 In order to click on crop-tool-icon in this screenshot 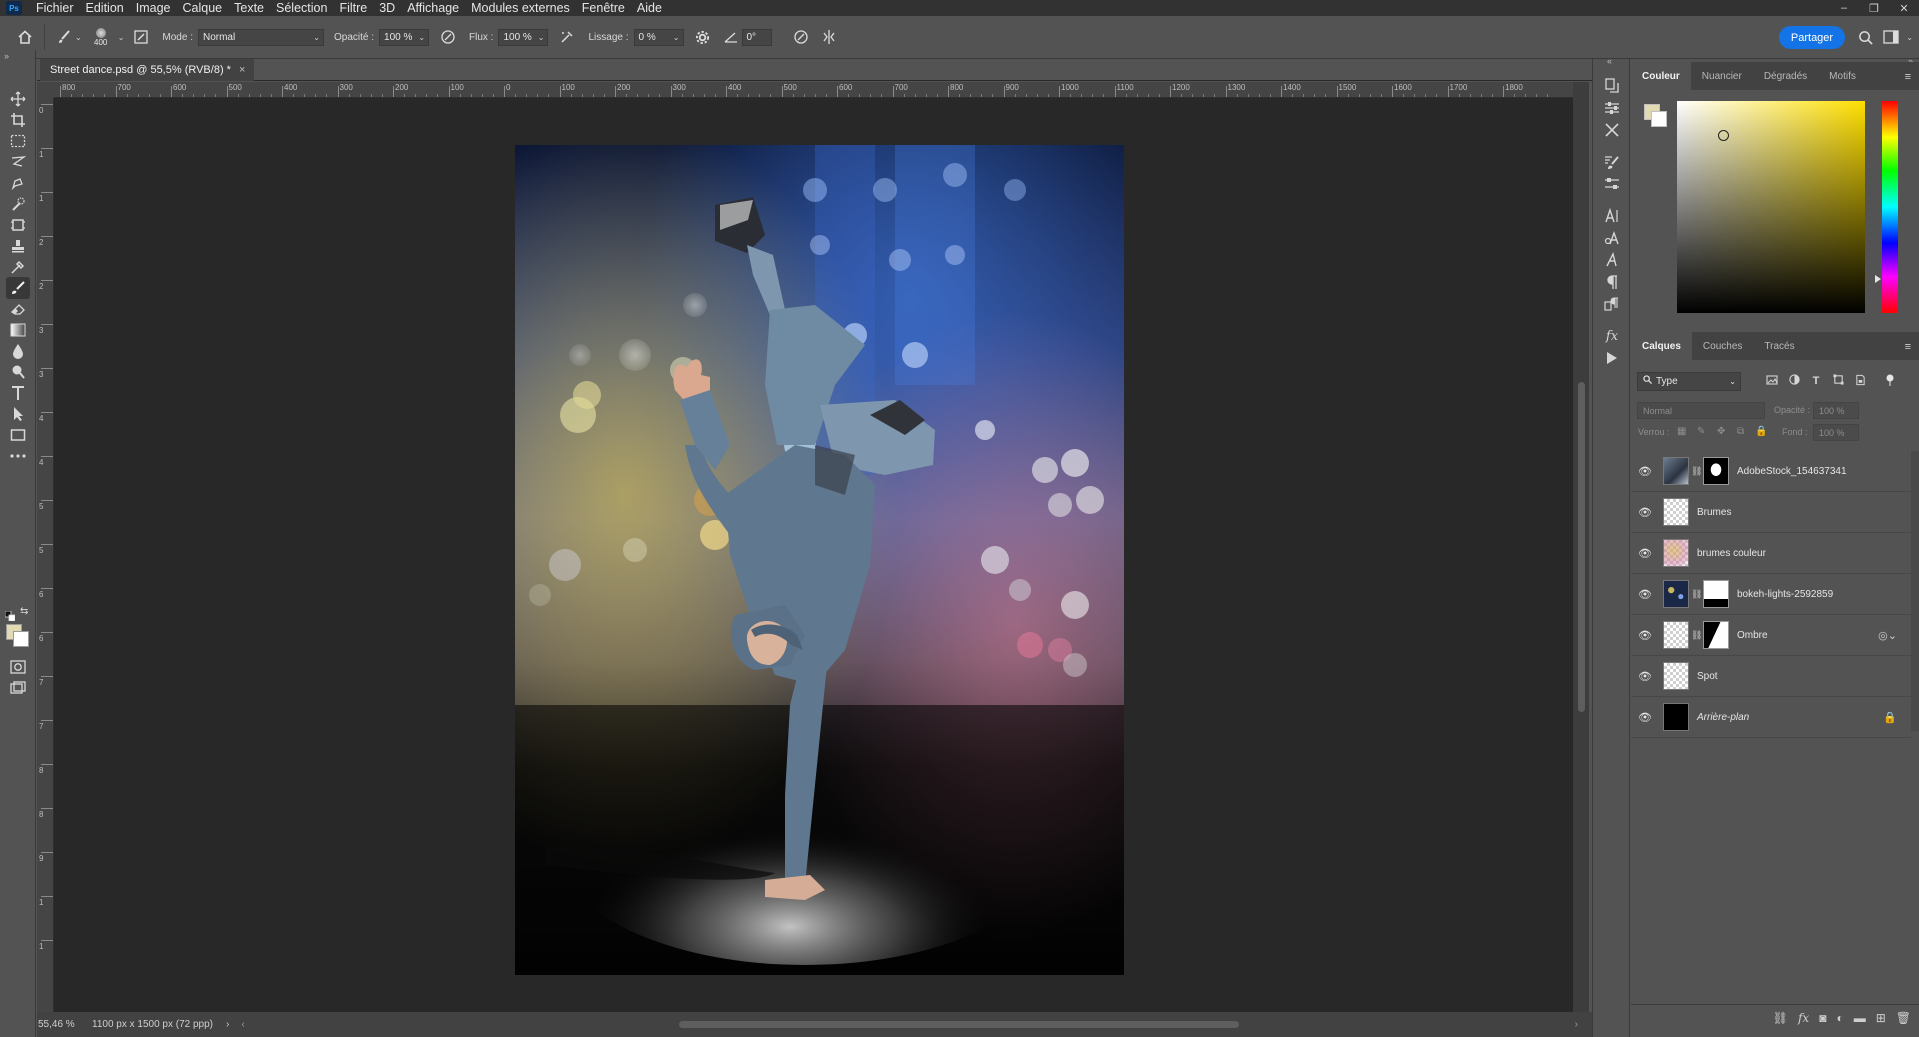, I will do `click(18, 120)`.